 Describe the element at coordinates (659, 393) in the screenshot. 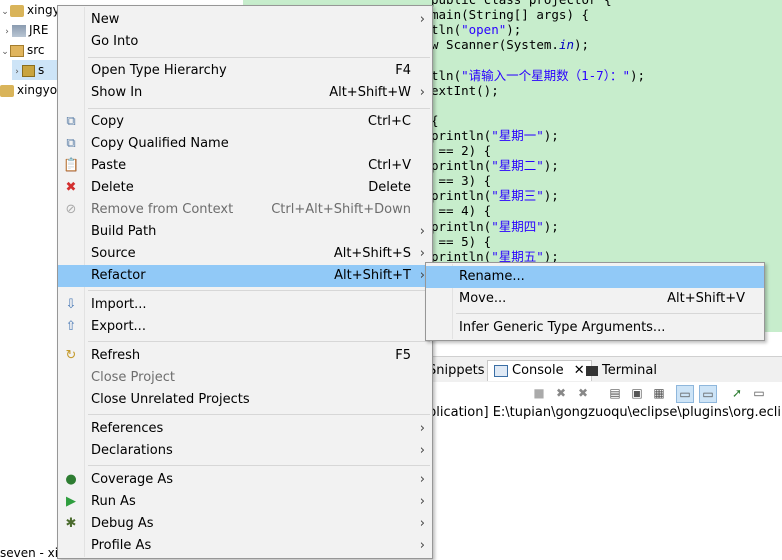

I see `word-wrap-icon: ▦` at that location.